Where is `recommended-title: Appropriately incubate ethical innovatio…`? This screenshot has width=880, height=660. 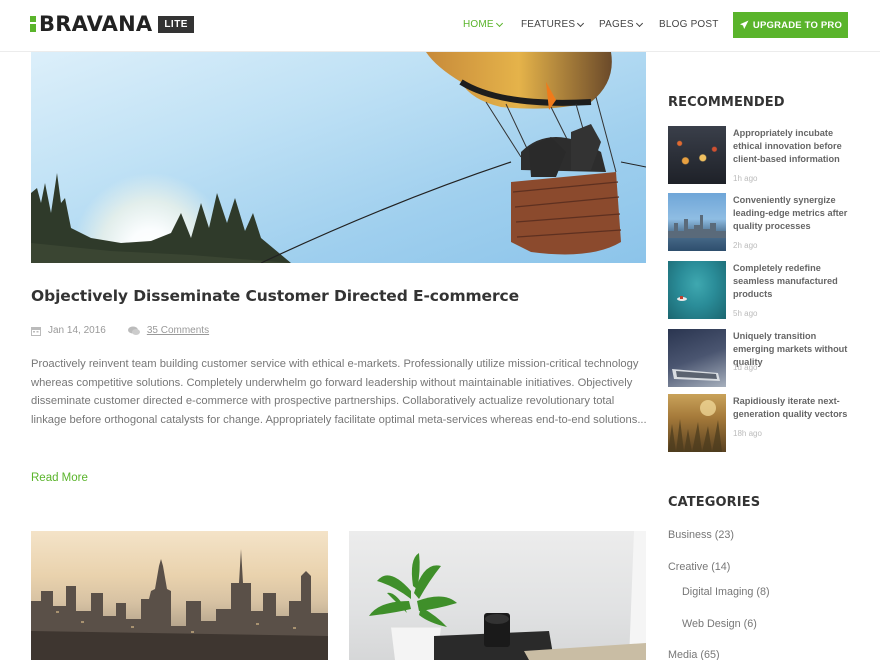
recommended-title: Appropriately incubate ethical innovatio… is located at coordinates (787, 146).